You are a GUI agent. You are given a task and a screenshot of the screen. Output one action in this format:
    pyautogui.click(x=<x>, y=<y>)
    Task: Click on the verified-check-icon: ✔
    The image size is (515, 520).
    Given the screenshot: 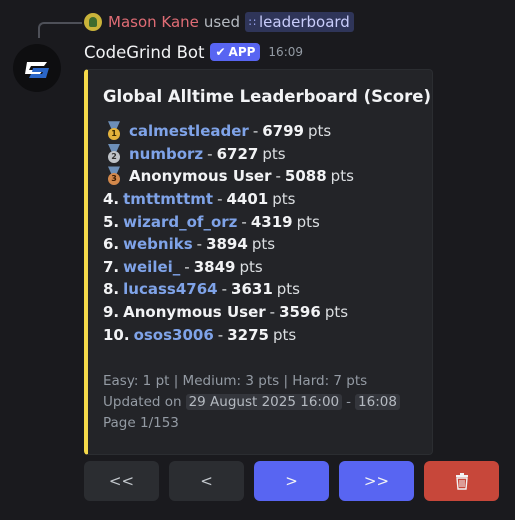 What is the action you would take?
    pyautogui.click(x=220, y=52)
    